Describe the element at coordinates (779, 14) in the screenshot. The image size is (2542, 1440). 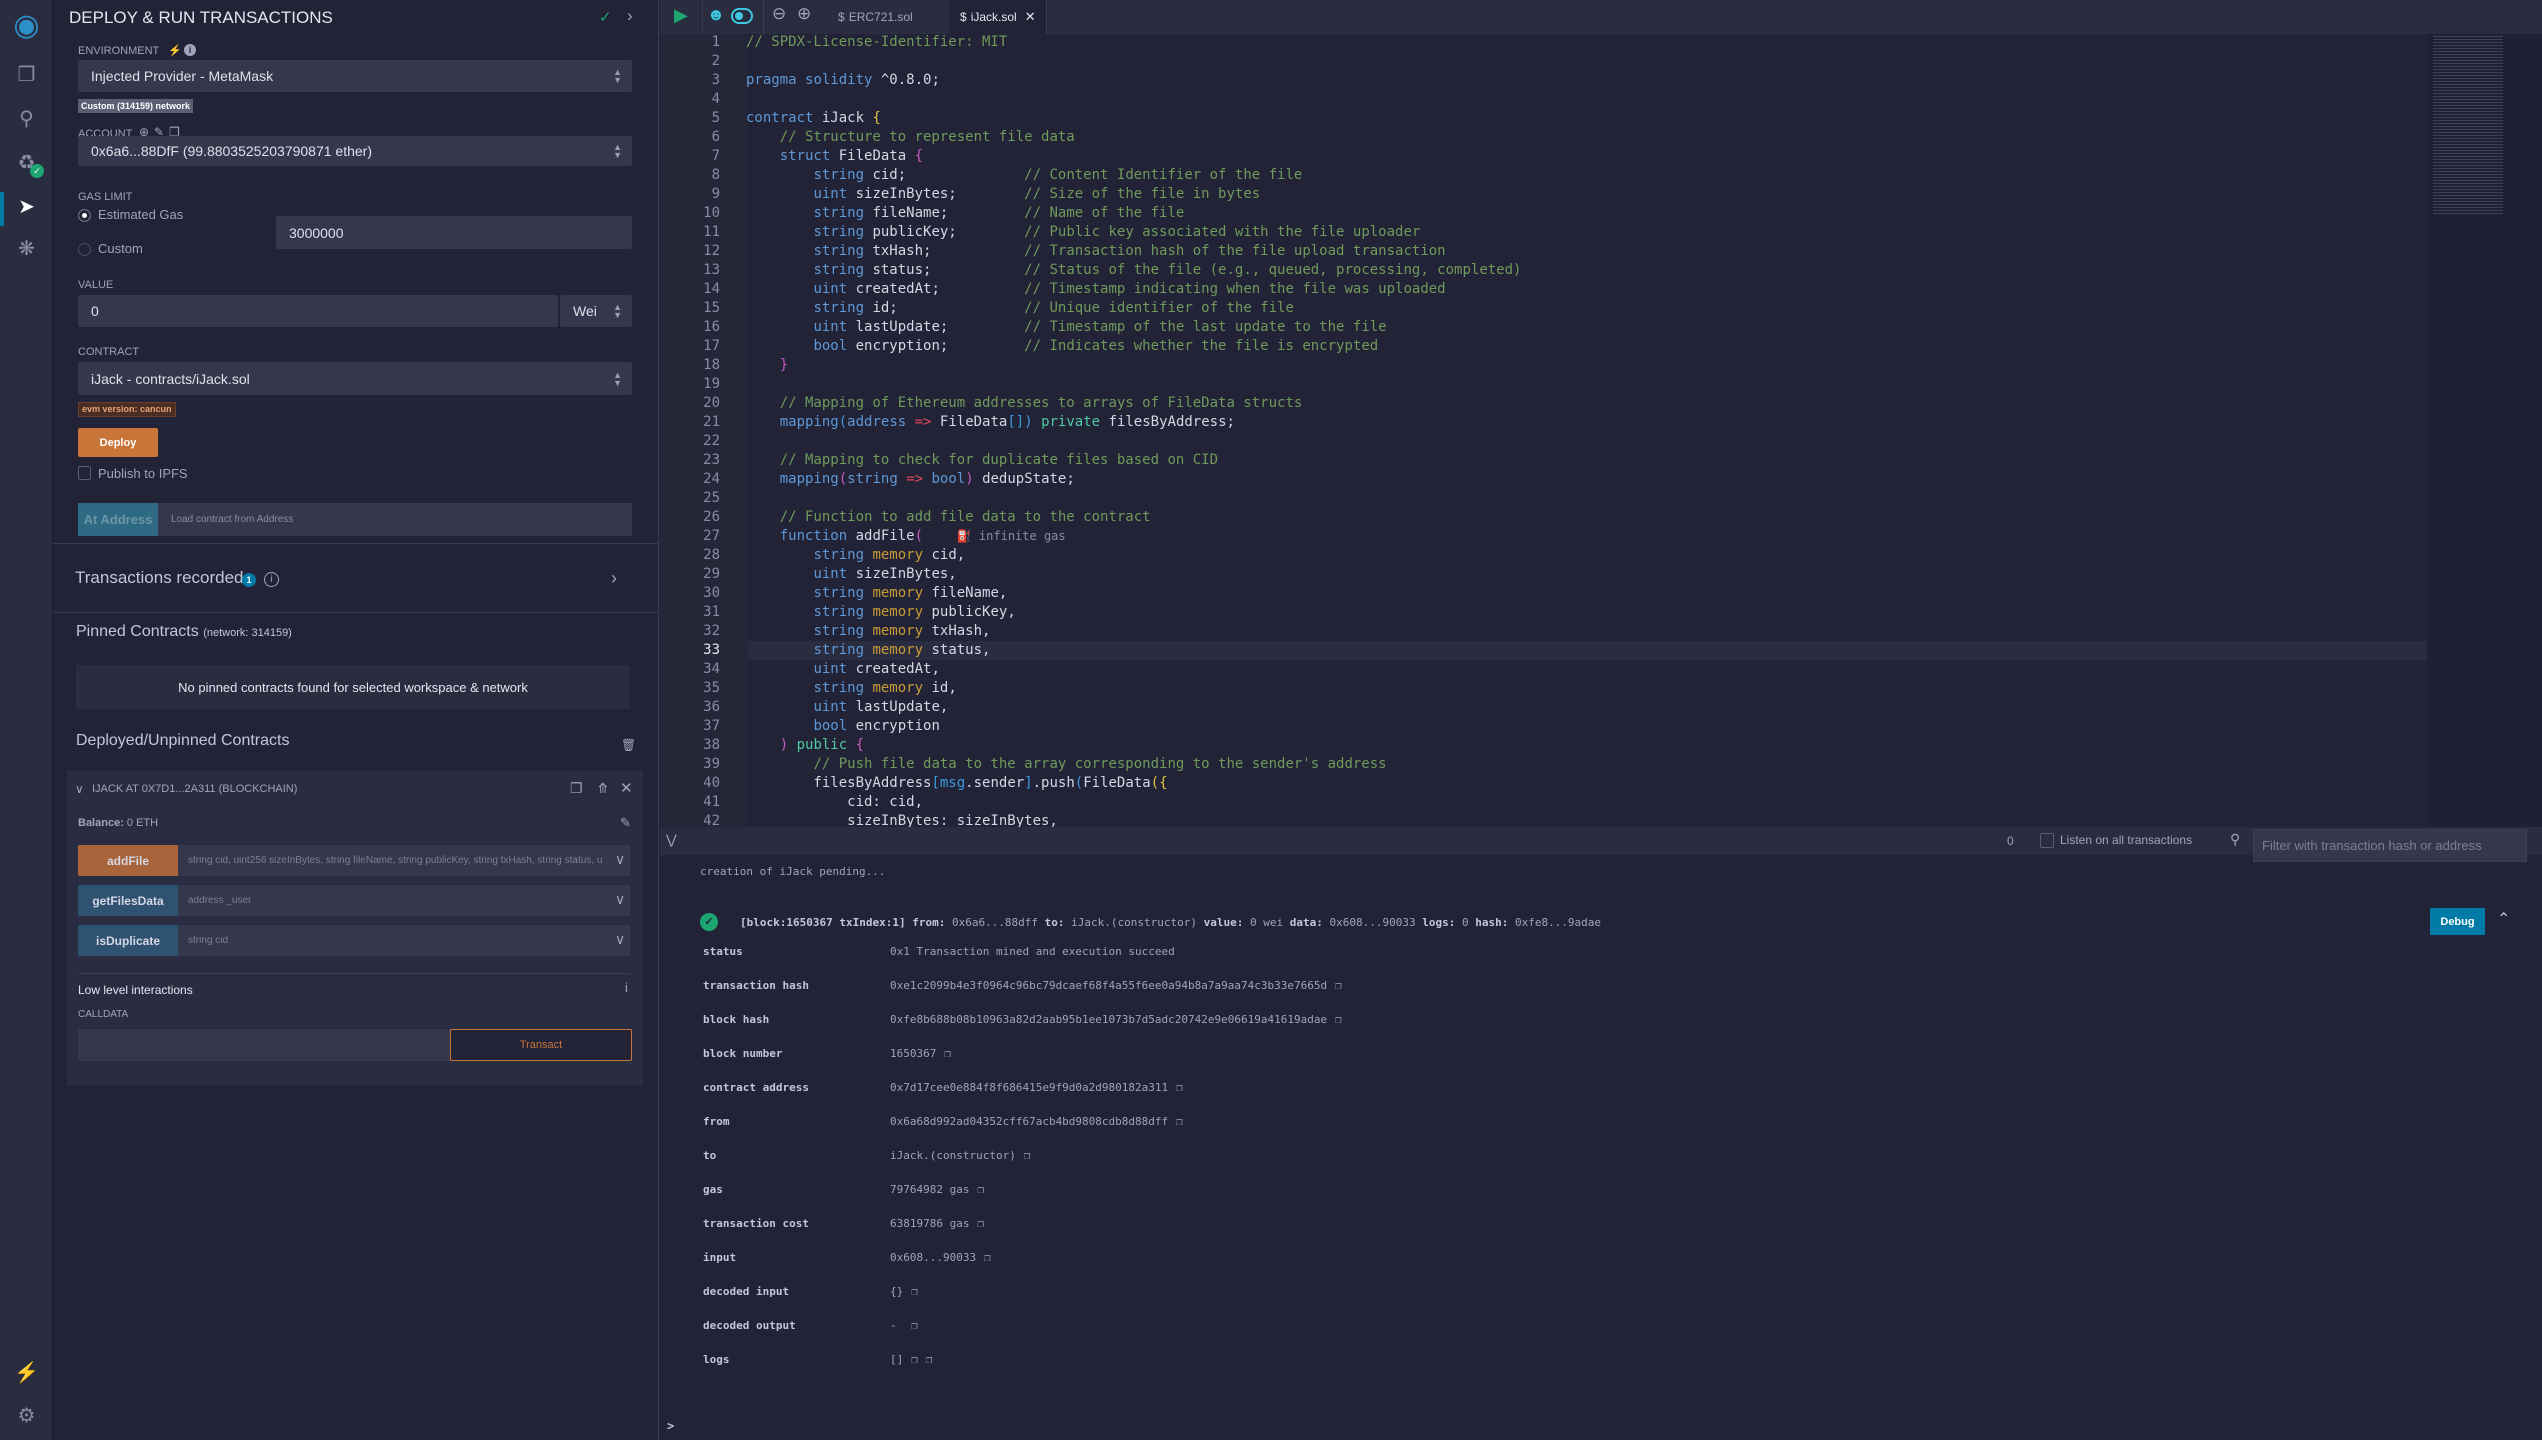
I see `zoom-out-icon: ⊖` at that location.